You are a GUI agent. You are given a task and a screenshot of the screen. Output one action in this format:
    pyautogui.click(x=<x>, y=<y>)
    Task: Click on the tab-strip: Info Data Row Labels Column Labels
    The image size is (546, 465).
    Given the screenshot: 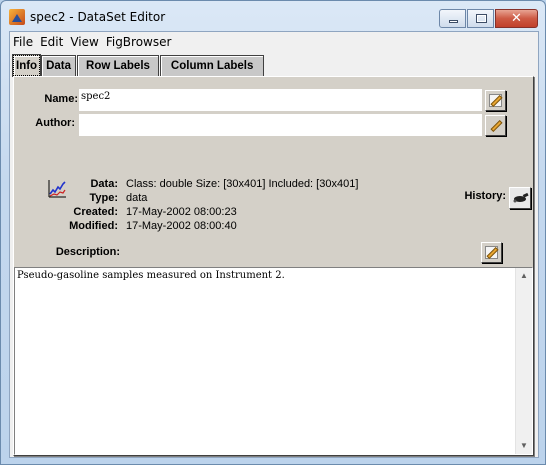 What is the action you would take?
    pyautogui.click(x=138, y=65)
    